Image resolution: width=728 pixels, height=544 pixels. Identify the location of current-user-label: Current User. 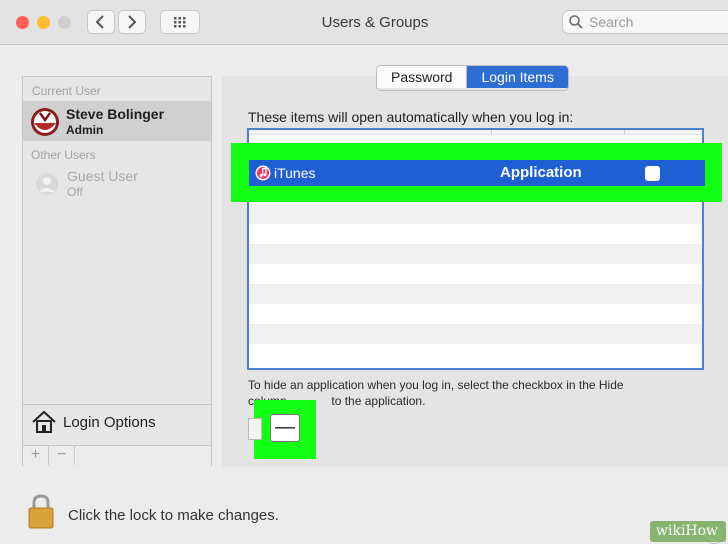
(66, 91).